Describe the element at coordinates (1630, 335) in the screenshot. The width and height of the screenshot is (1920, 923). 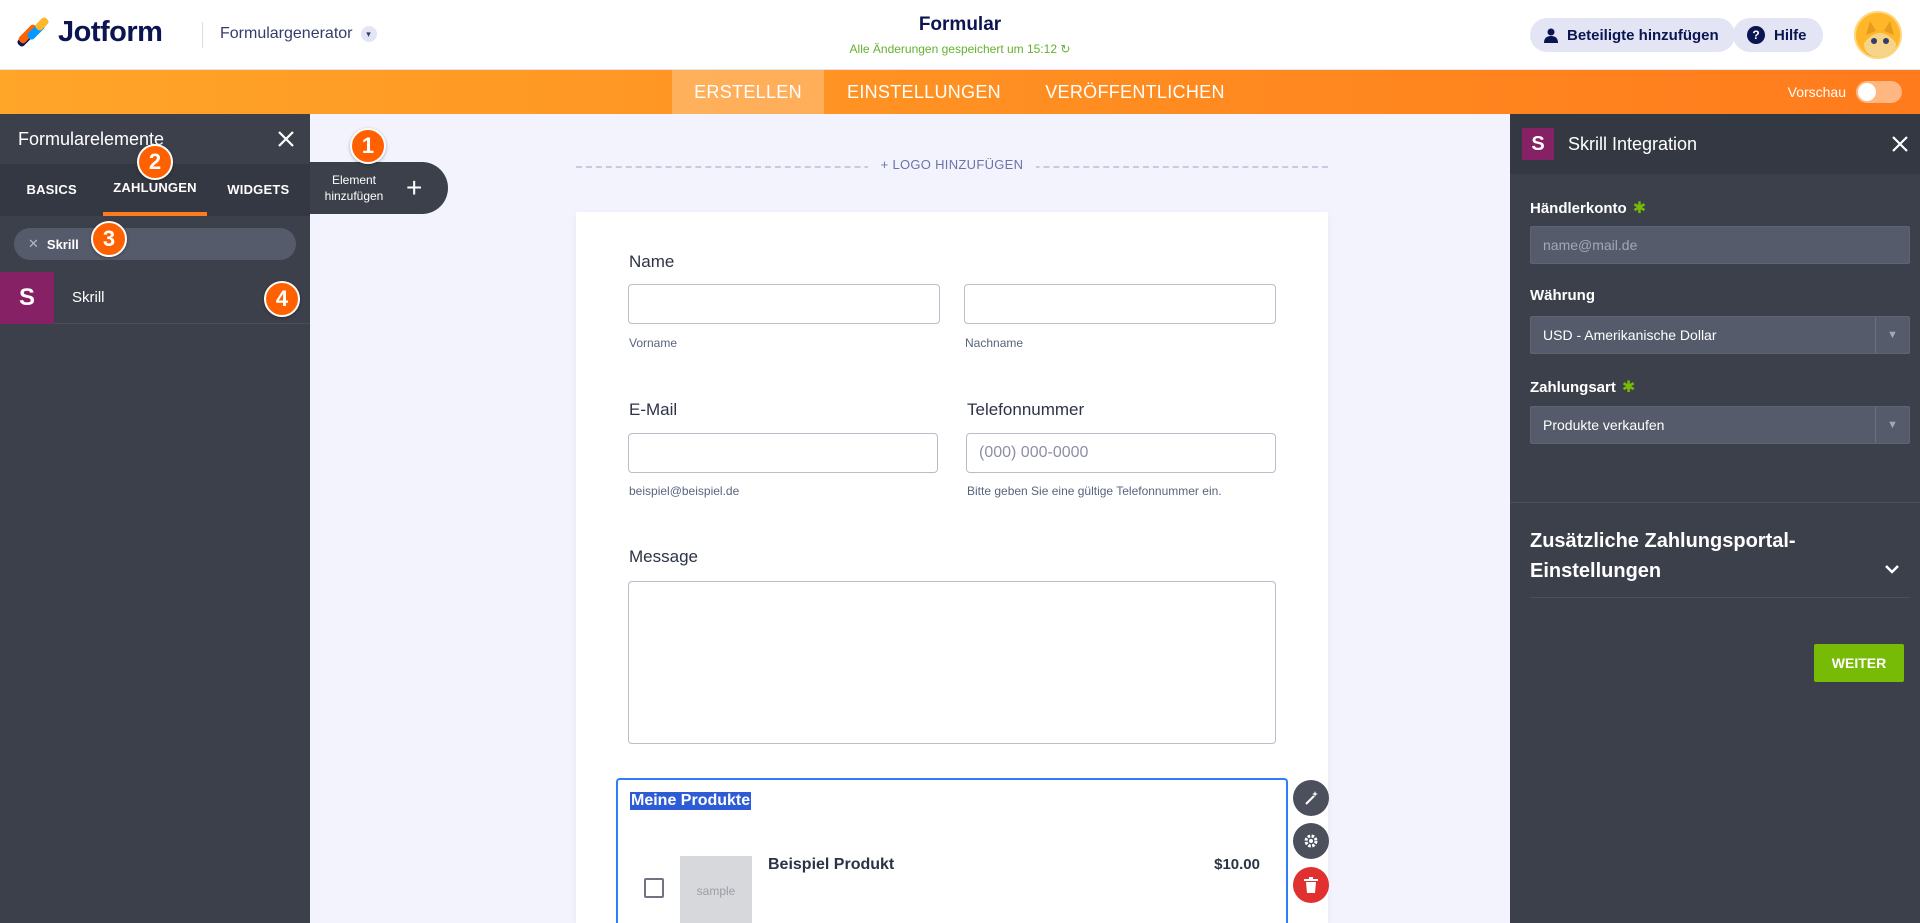
I see `currency-value: USD - Amerikanische Dollar` at that location.